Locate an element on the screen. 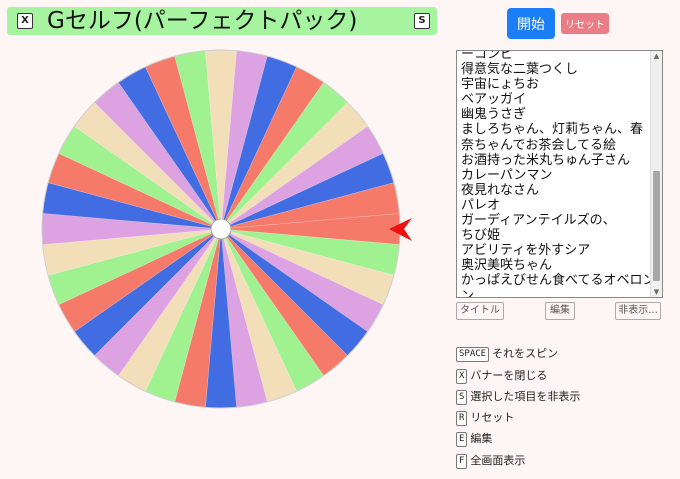 Image resolution: width=680 pixels, height=479 pixels. wheel-hub is located at coordinates (221, 229).